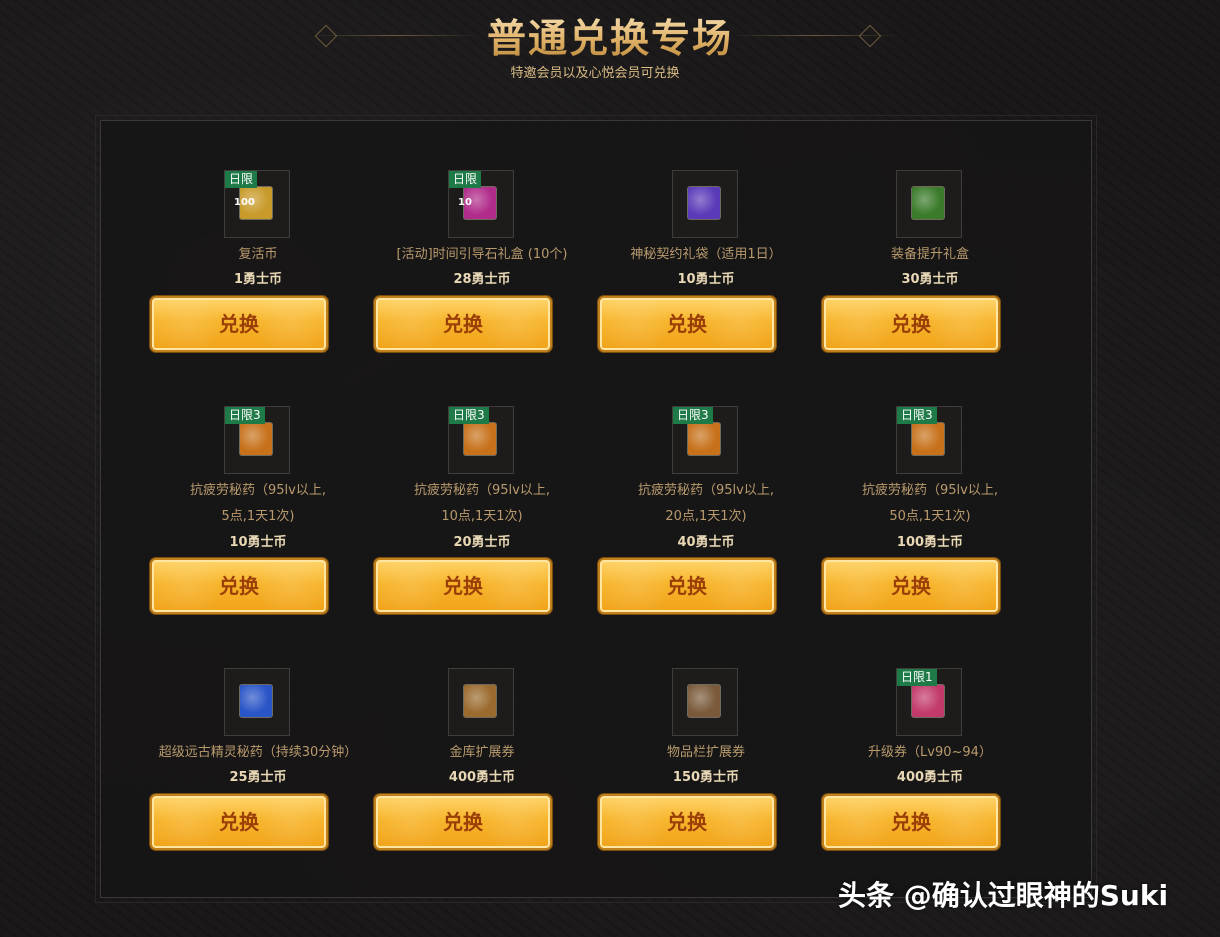 The width and height of the screenshot is (1220, 937). I want to click on page-title: 普通兑换专场, so click(610, 36).